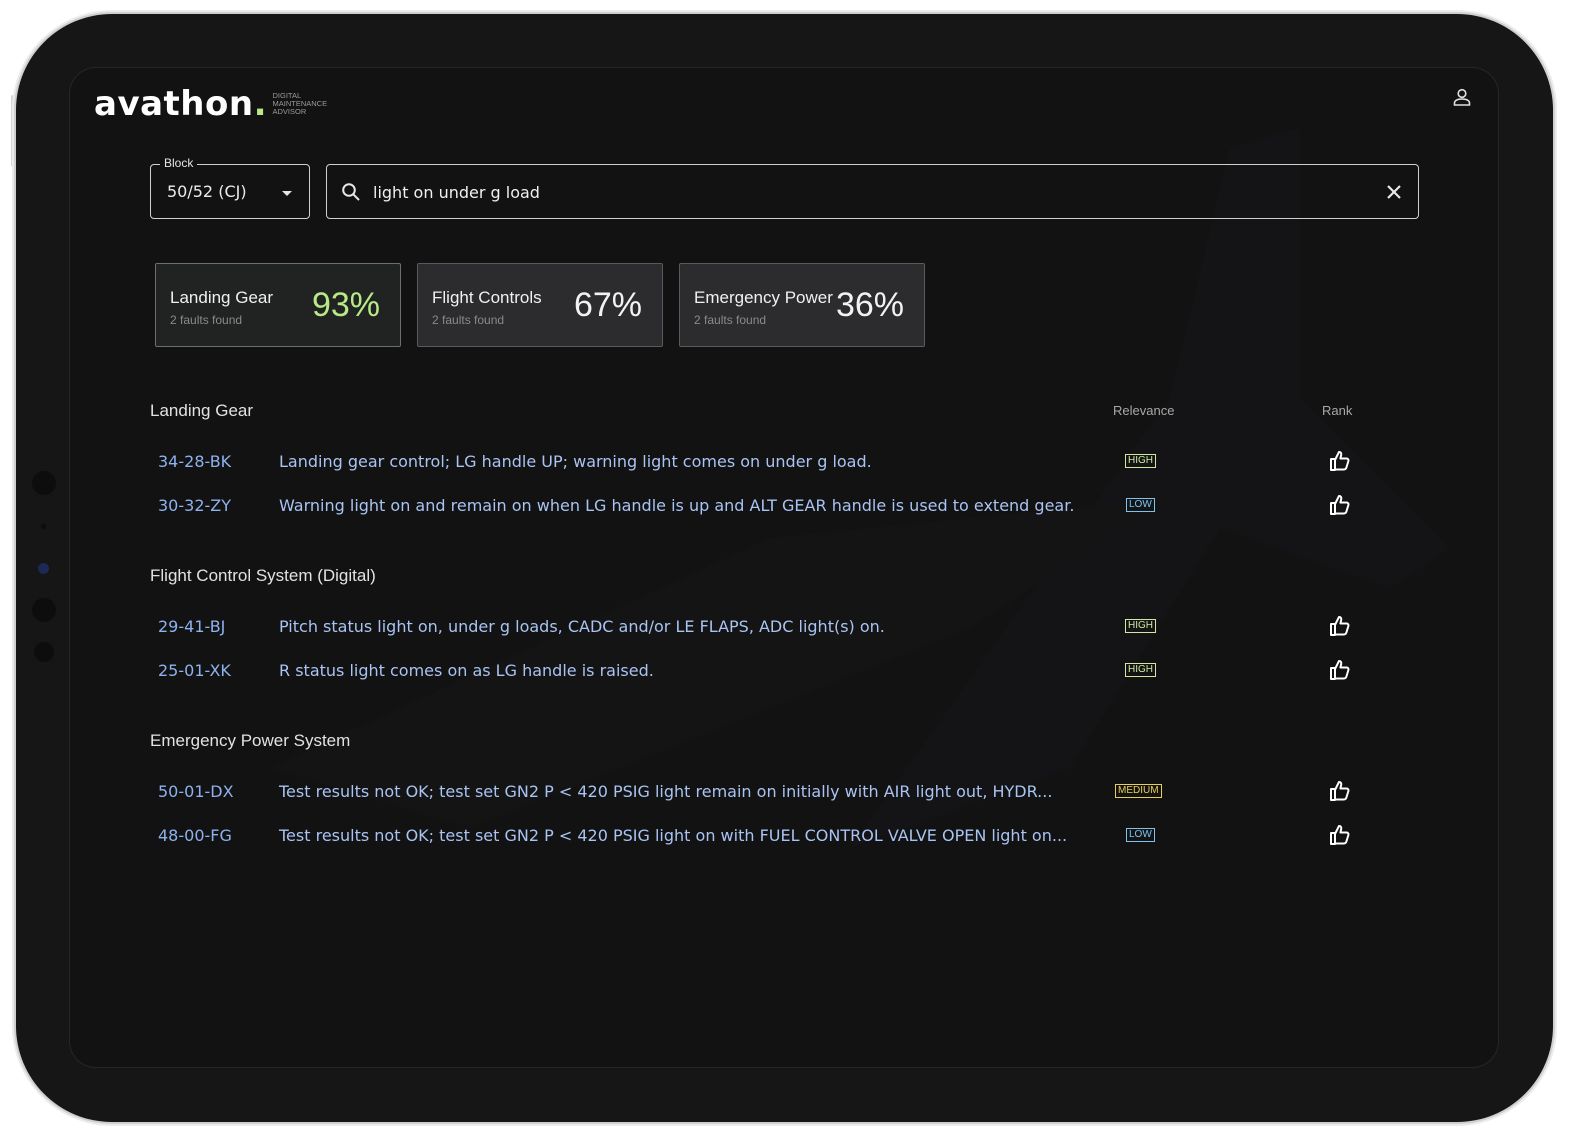  I want to click on card-title: Emergency Power, so click(763, 297).